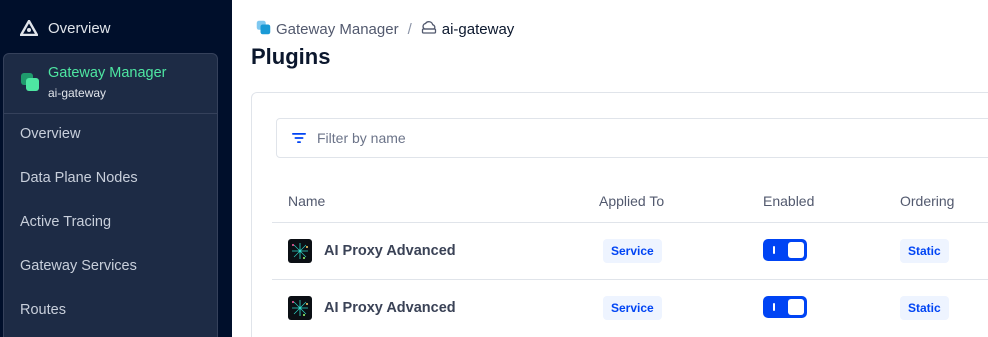  I want to click on control-plane-header: Gateway Manager ai-gateway, so click(110, 84).